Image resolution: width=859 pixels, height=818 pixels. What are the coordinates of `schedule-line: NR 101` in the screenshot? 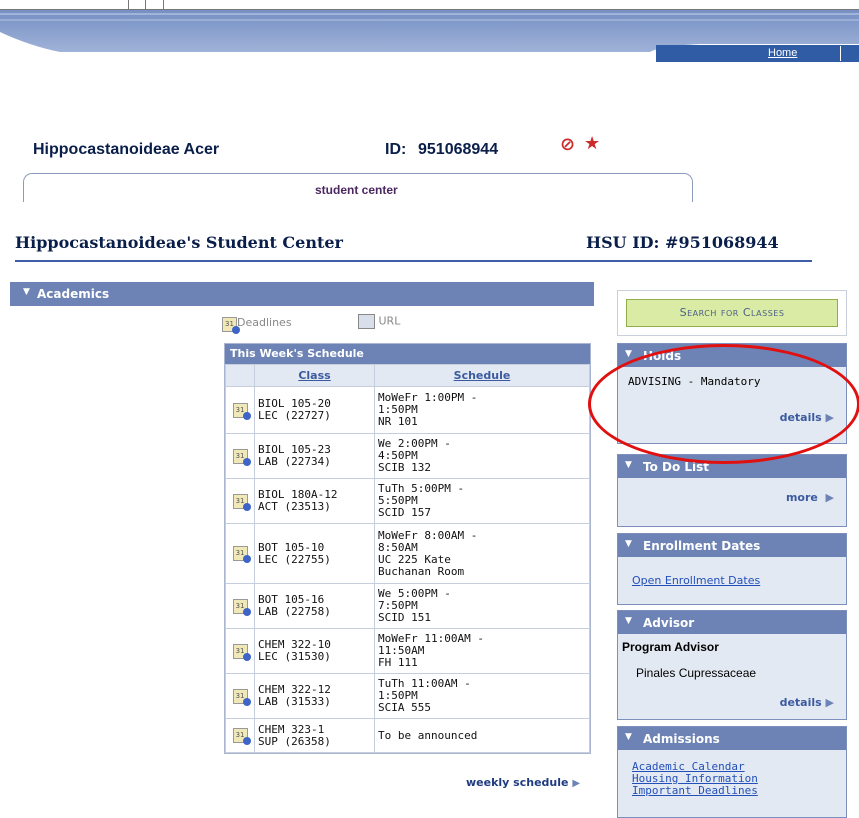 It's located at (398, 421).